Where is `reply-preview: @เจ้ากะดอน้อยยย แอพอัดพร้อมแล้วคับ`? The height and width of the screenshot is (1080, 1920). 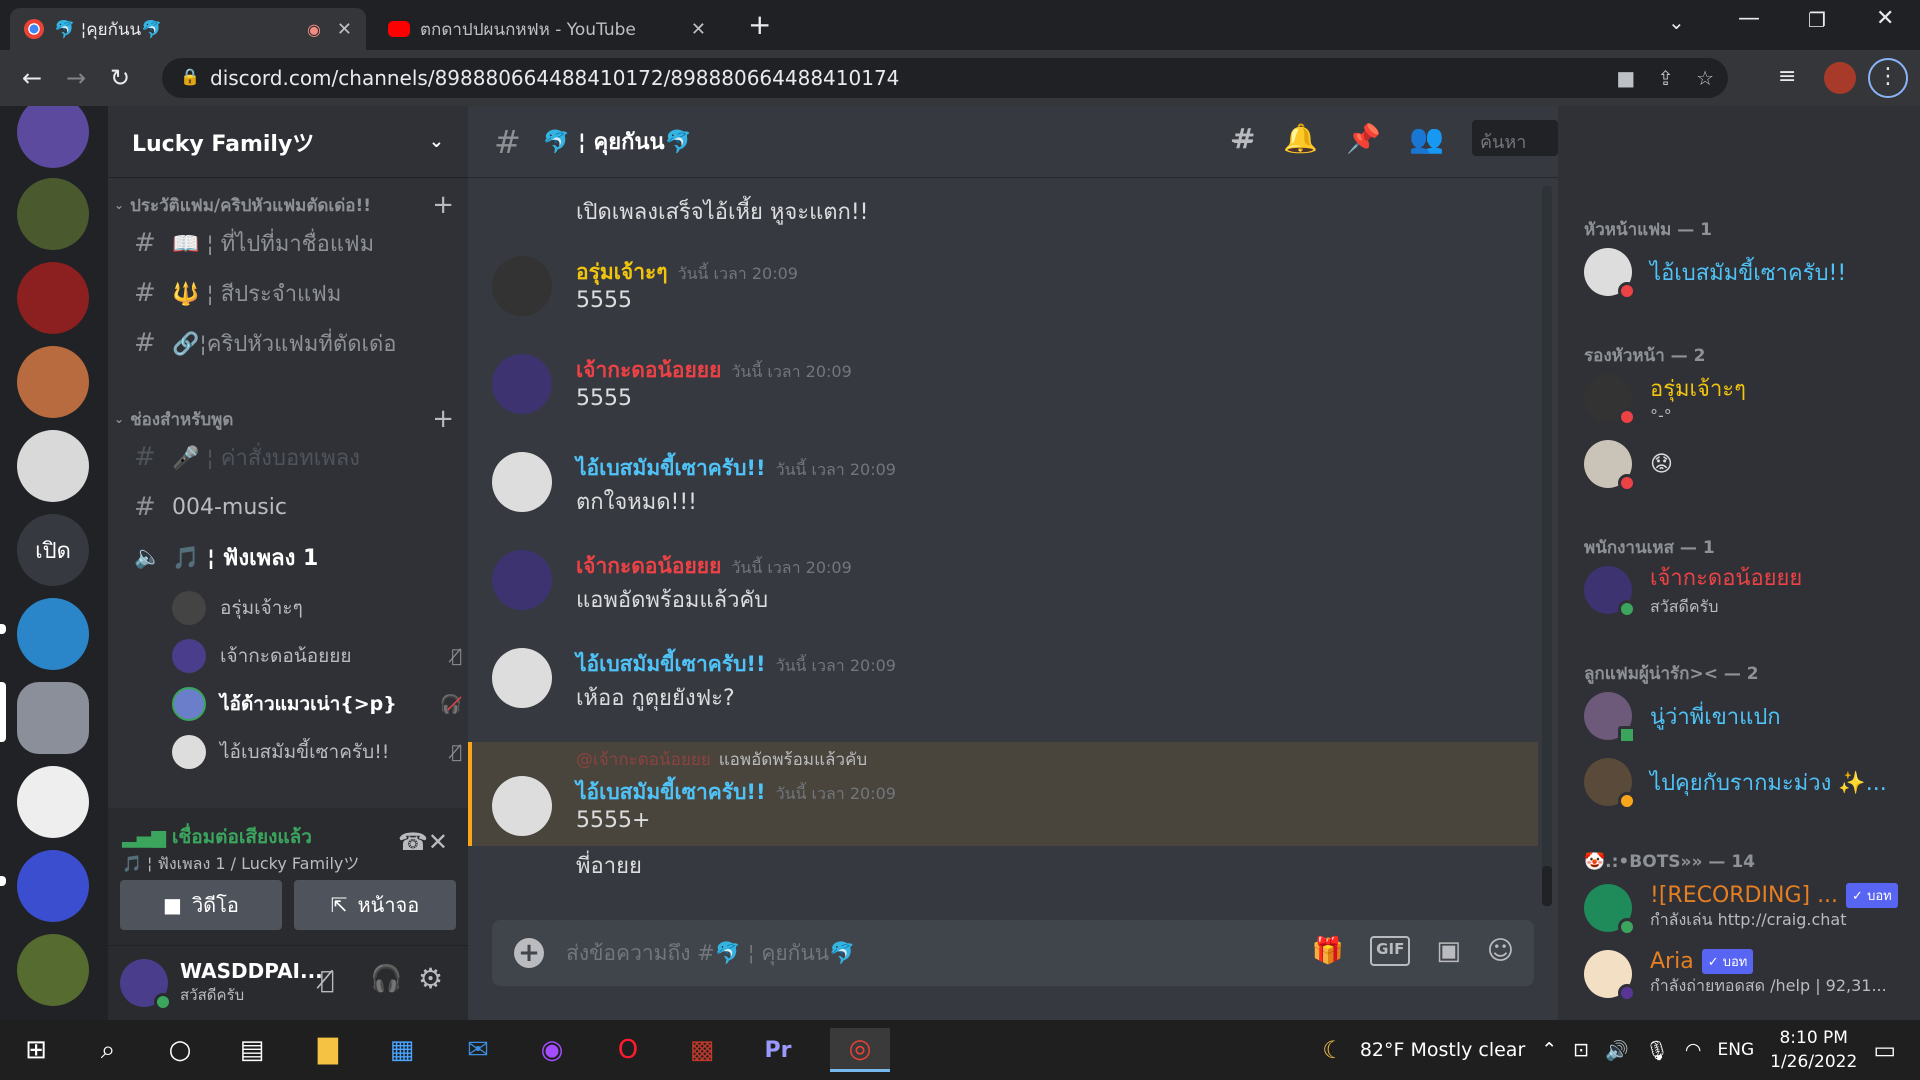 reply-preview: @เจ้ากะดอน้อยยย แอพอัดพร้อมแล้วคับ is located at coordinates (721, 759).